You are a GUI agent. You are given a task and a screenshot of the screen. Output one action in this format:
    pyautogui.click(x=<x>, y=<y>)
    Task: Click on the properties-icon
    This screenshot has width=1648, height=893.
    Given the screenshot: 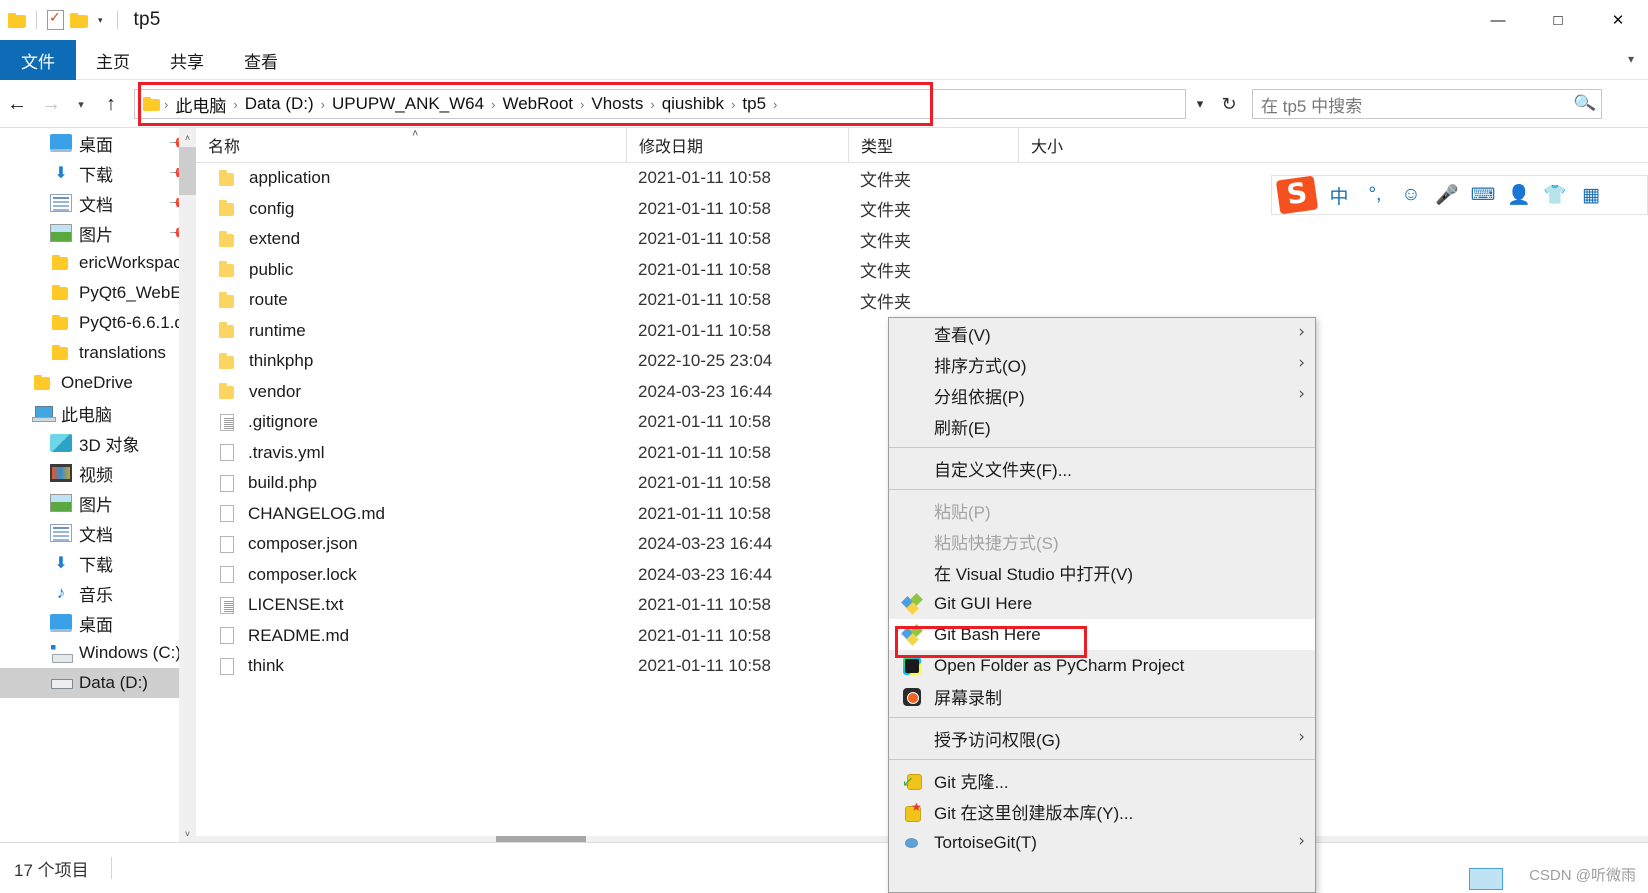 What is the action you would take?
    pyautogui.click(x=55, y=19)
    